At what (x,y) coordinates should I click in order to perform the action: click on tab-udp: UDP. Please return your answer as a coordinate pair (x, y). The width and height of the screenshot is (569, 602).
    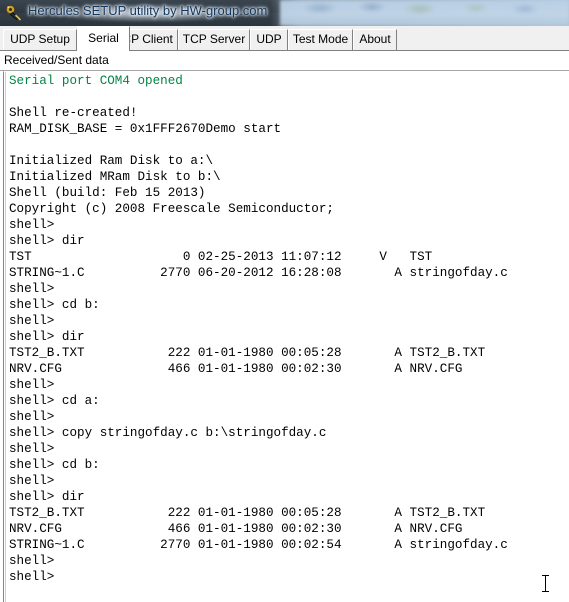
    Looking at the image, I should click on (269, 39).